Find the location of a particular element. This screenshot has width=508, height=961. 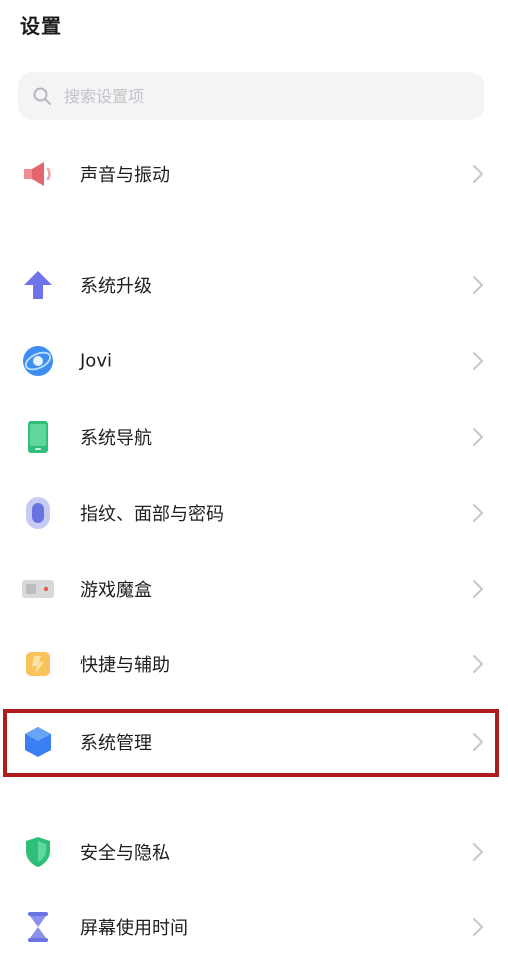

settings-item-privacy: 安全与隐私 is located at coordinates (254, 852).